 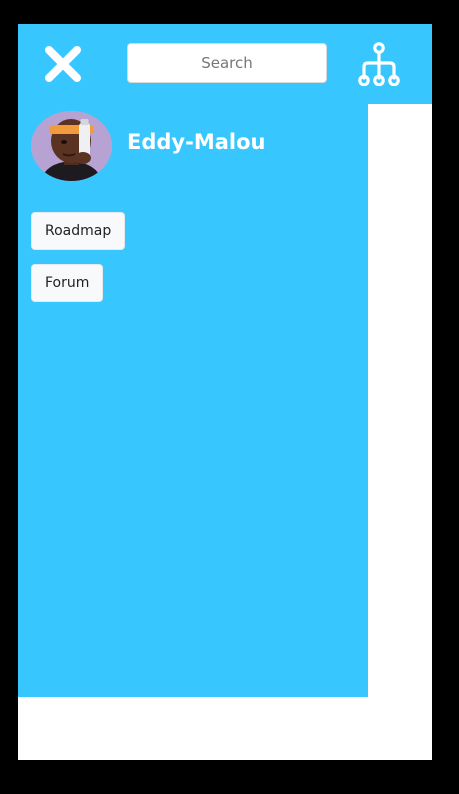 I want to click on close-button, so click(x=63, y=64).